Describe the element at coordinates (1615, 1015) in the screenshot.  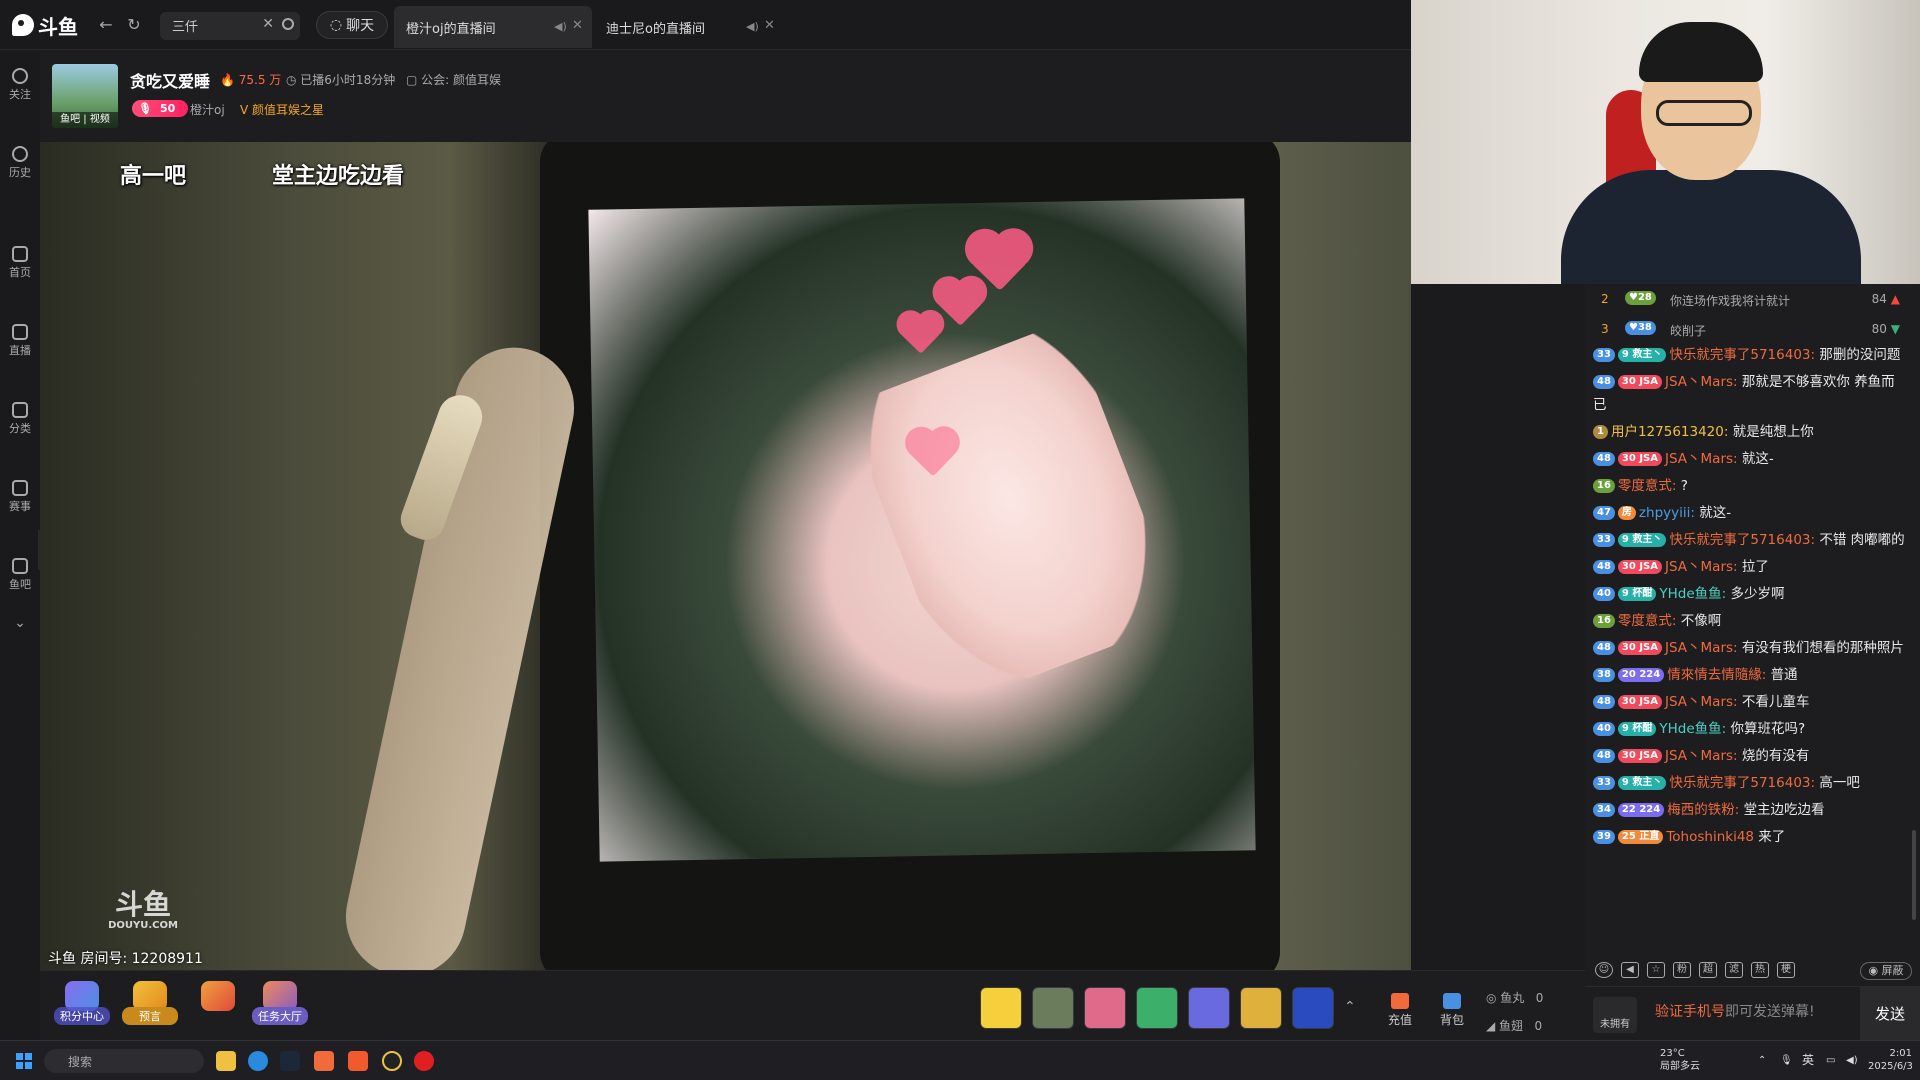
I see `not-owned-badge: 未拥有` at that location.